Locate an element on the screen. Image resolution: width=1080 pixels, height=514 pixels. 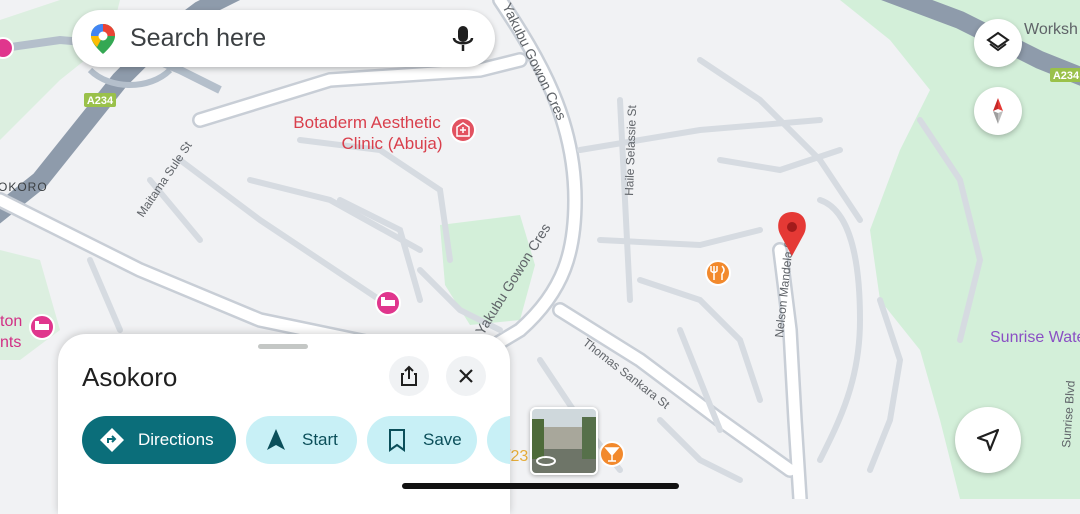
directions-button: Directions is located at coordinates (159, 440).